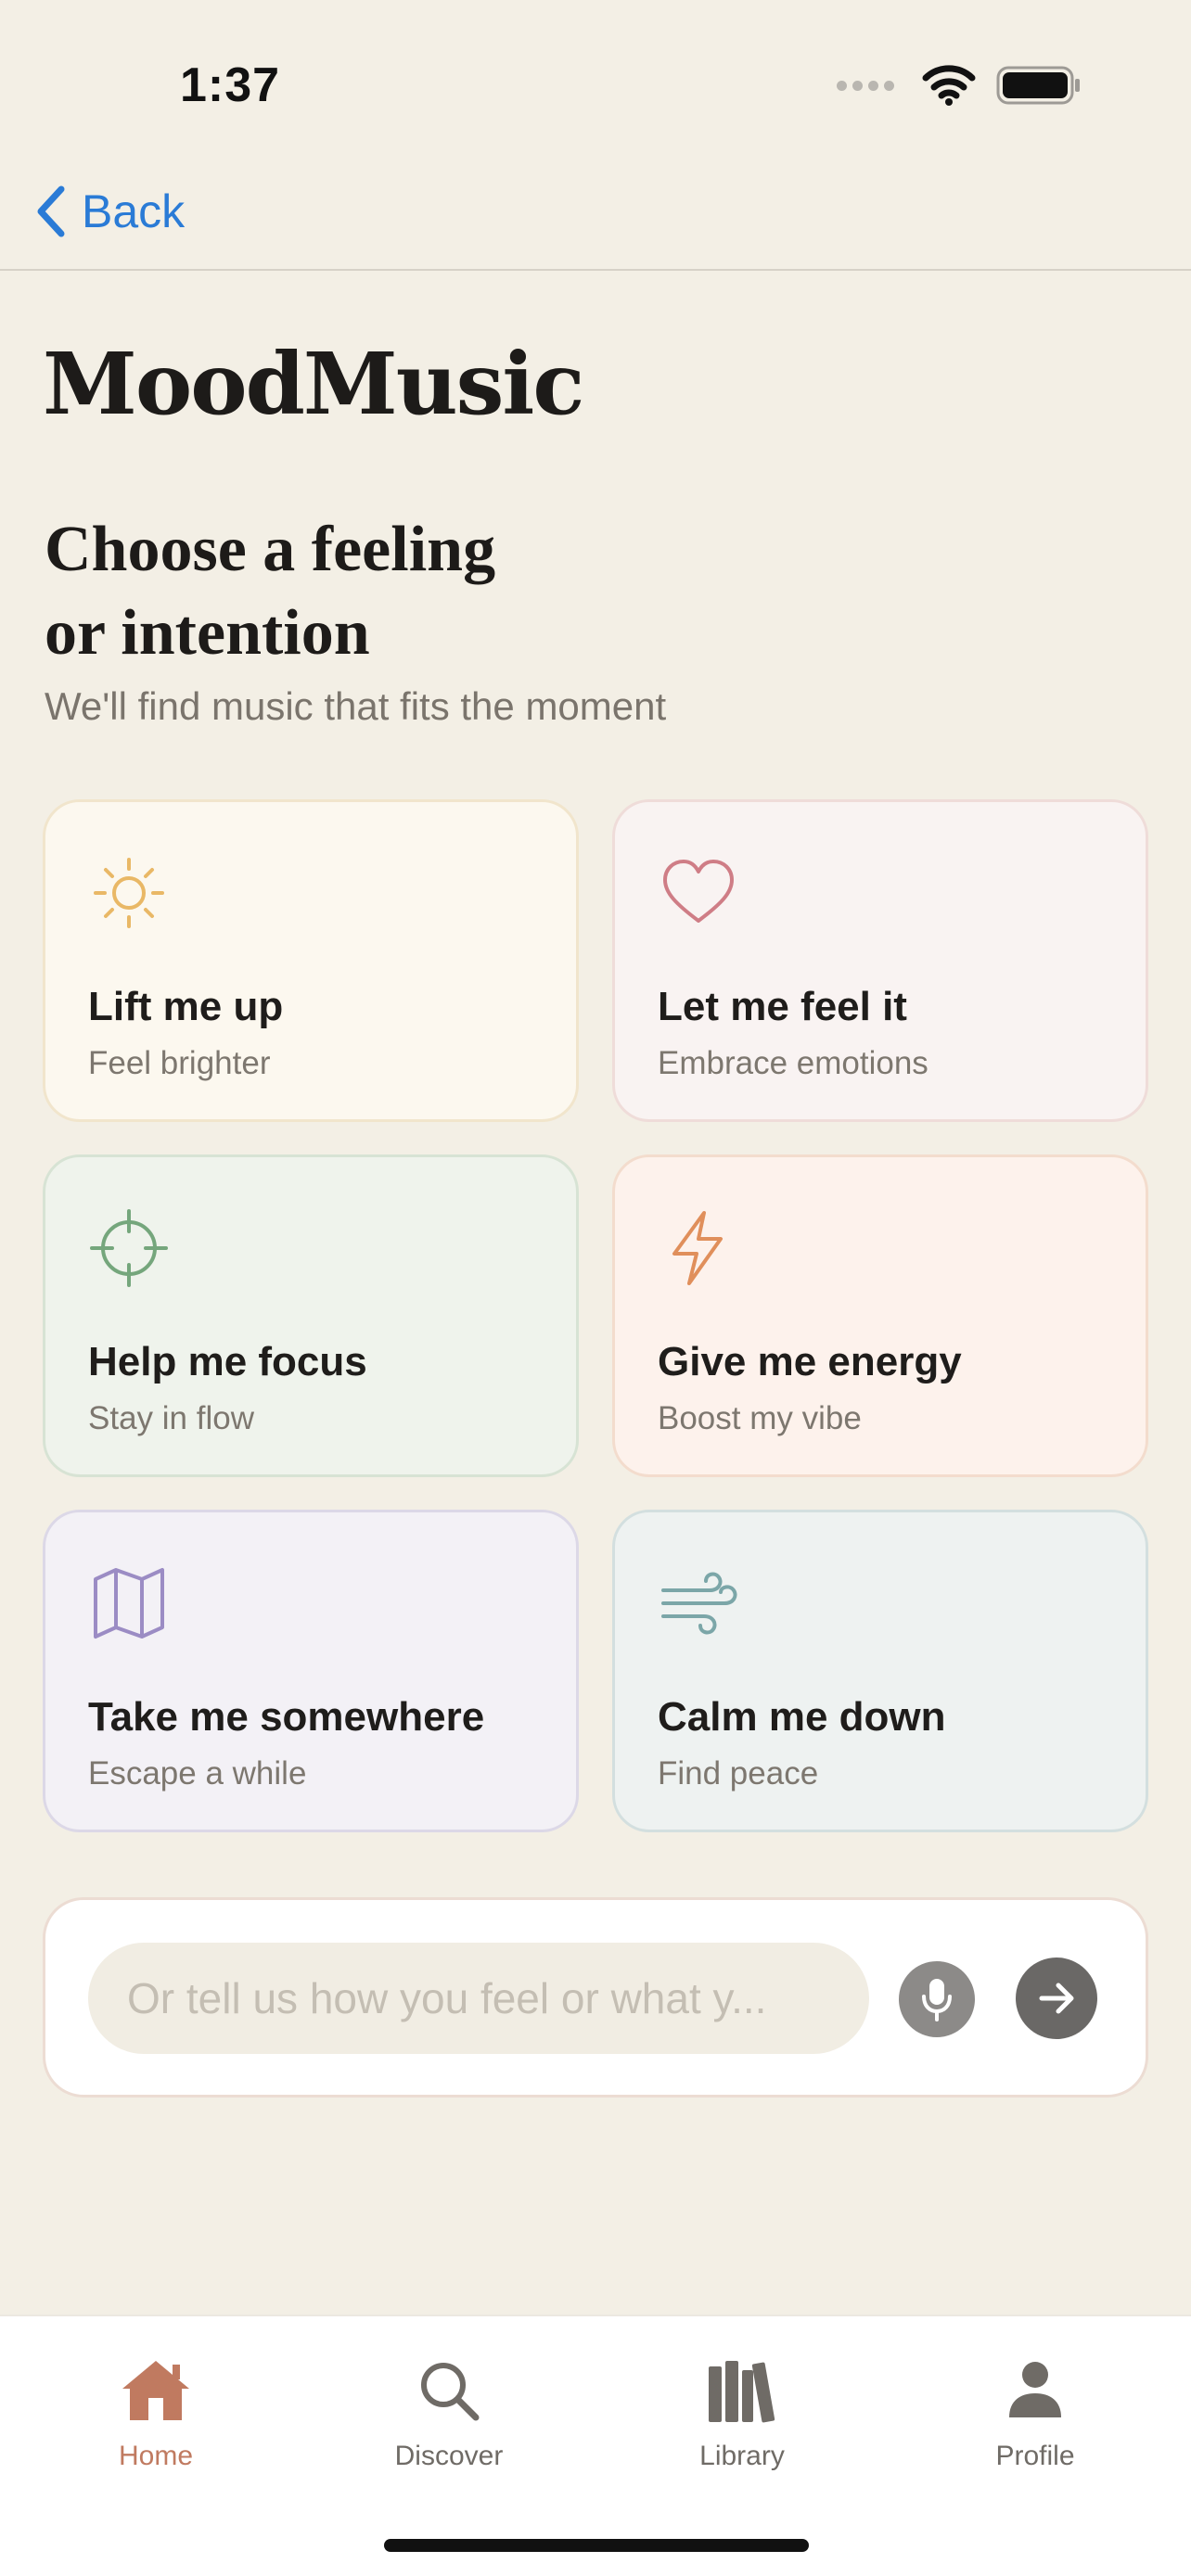  What do you see at coordinates (156, 2456) in the screenshot?
I see `tab-label: Home` at bounding box center [156, 2456].